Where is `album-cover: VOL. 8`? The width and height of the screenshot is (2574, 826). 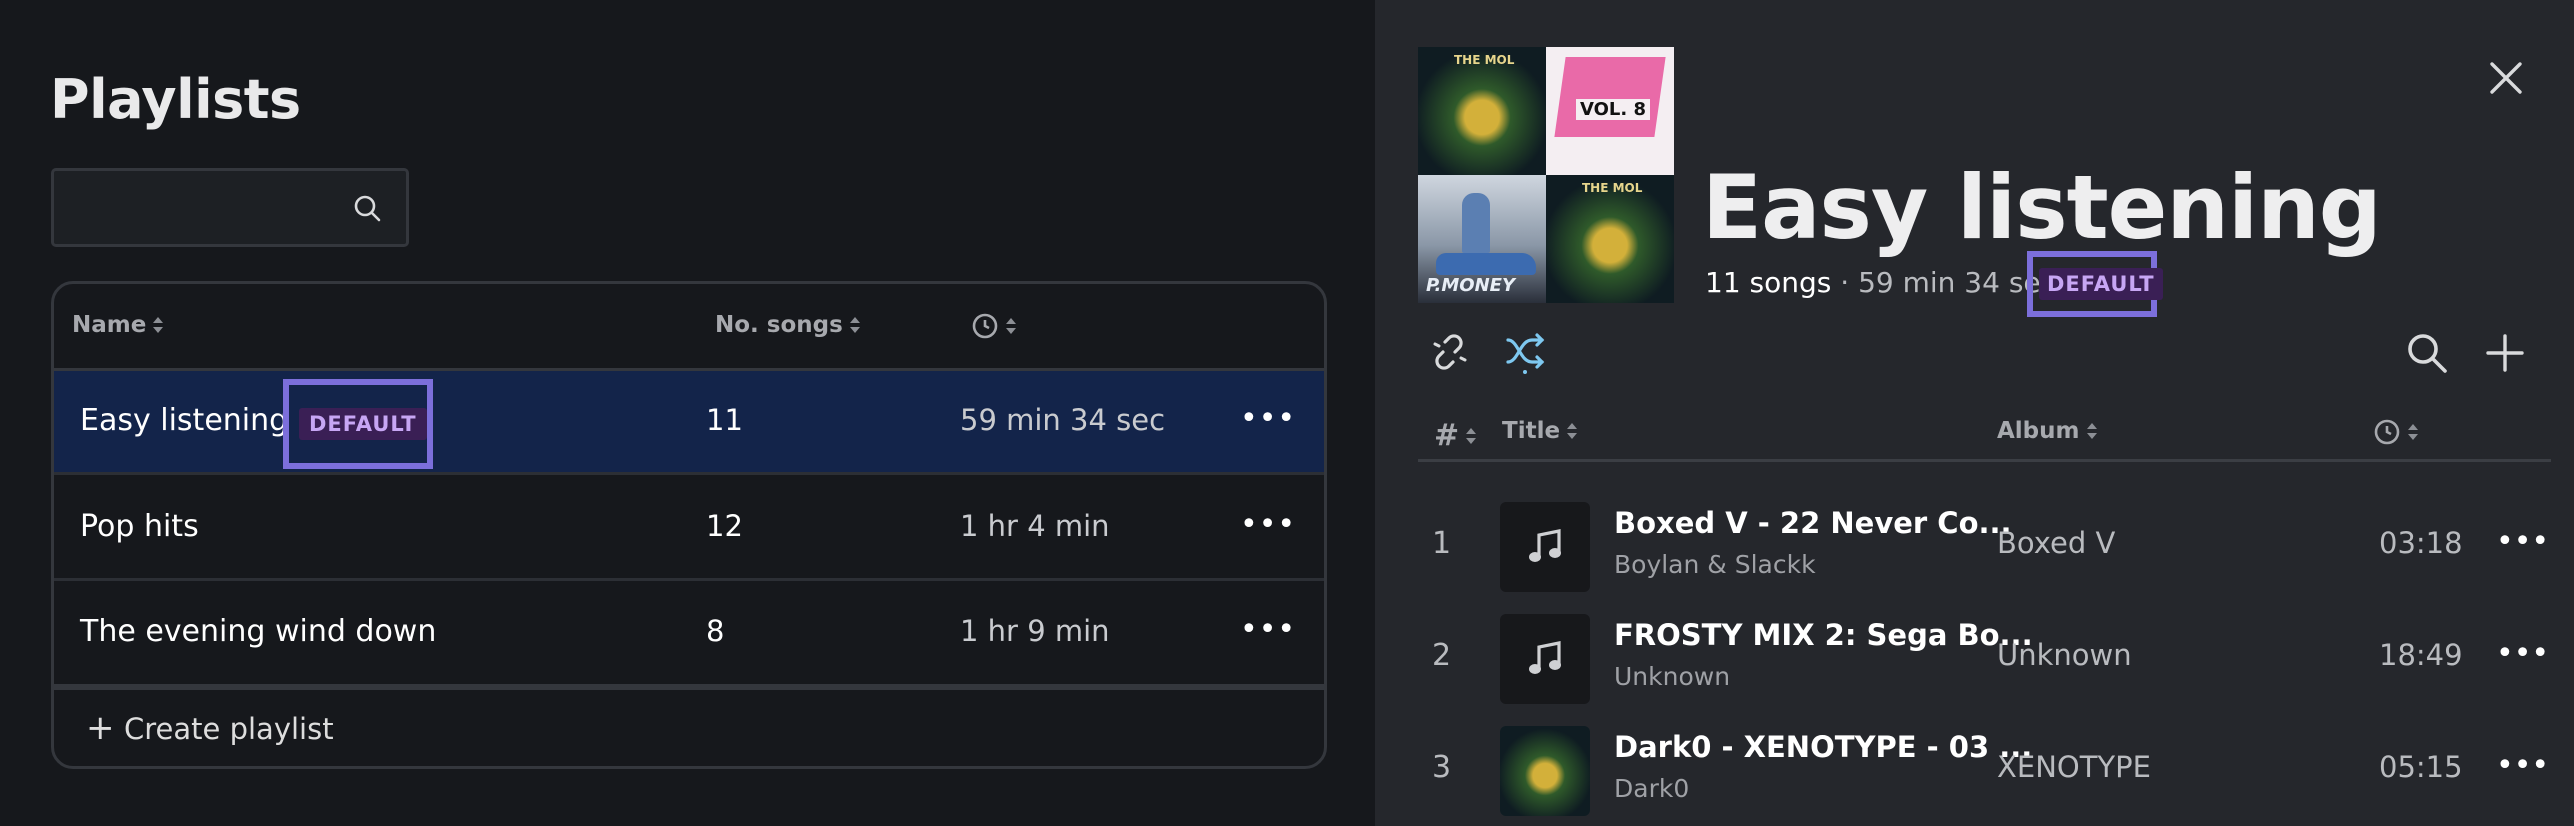
album-cover: VOL. 8 is located at coordinates (1610, 111).